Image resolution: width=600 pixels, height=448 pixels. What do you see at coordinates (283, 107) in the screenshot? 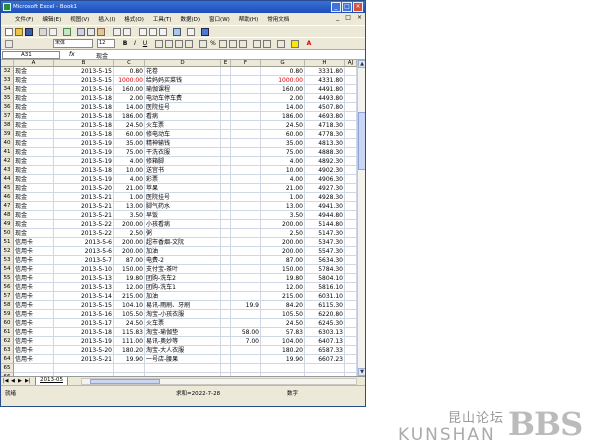
I see `cell-g: 14.00` at bounding box center [283, 107].